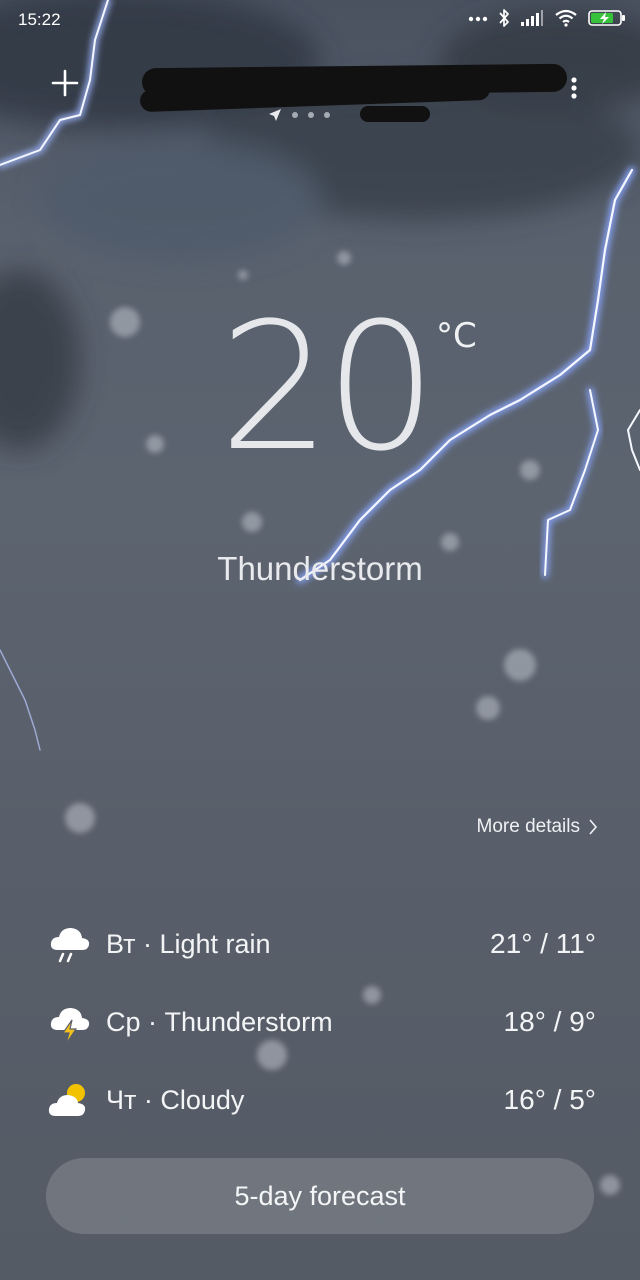 Image resolution: width=640 pixels, height=1280 pixels. I want to click on rain-cloud-icon, so click(70, 945).